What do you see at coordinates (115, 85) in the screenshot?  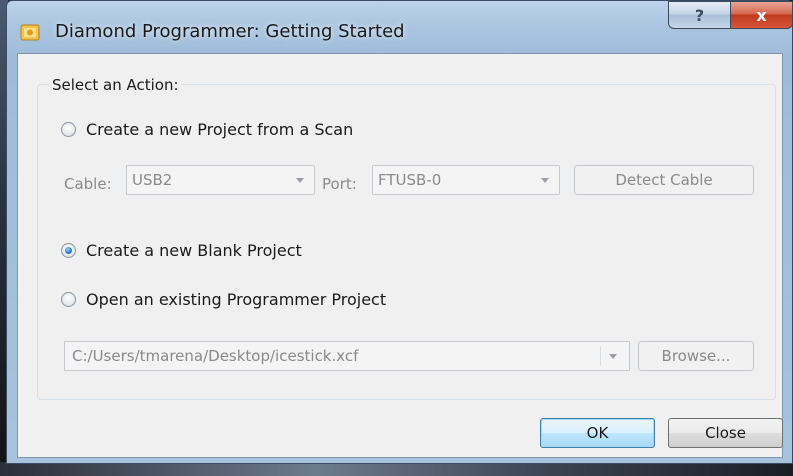 I see `group-label: Select an Action:` at bounding box center [115, 85].